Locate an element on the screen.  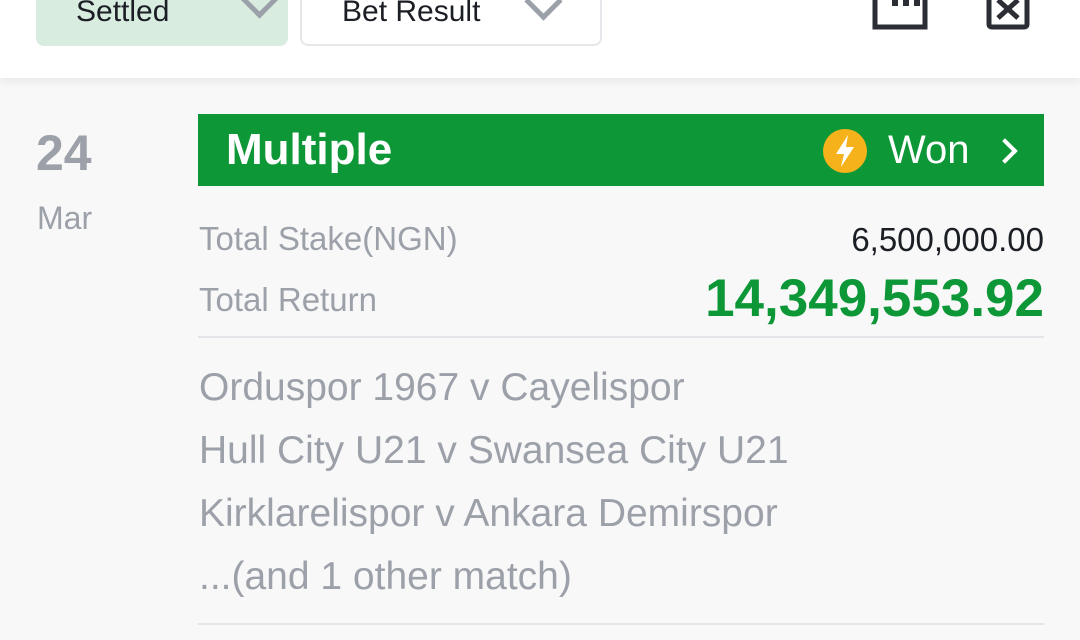
total-return-value: 14,349,553.92 is located at coordinates (874, 298).